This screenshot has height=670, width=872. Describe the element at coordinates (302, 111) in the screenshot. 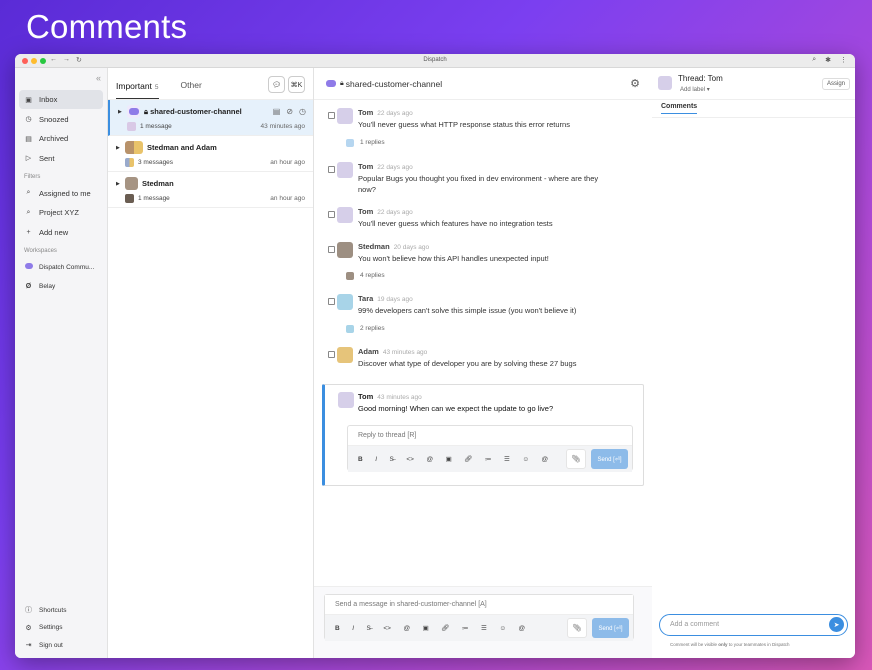

I see `snooze-clock-icon: ◷` at that location.